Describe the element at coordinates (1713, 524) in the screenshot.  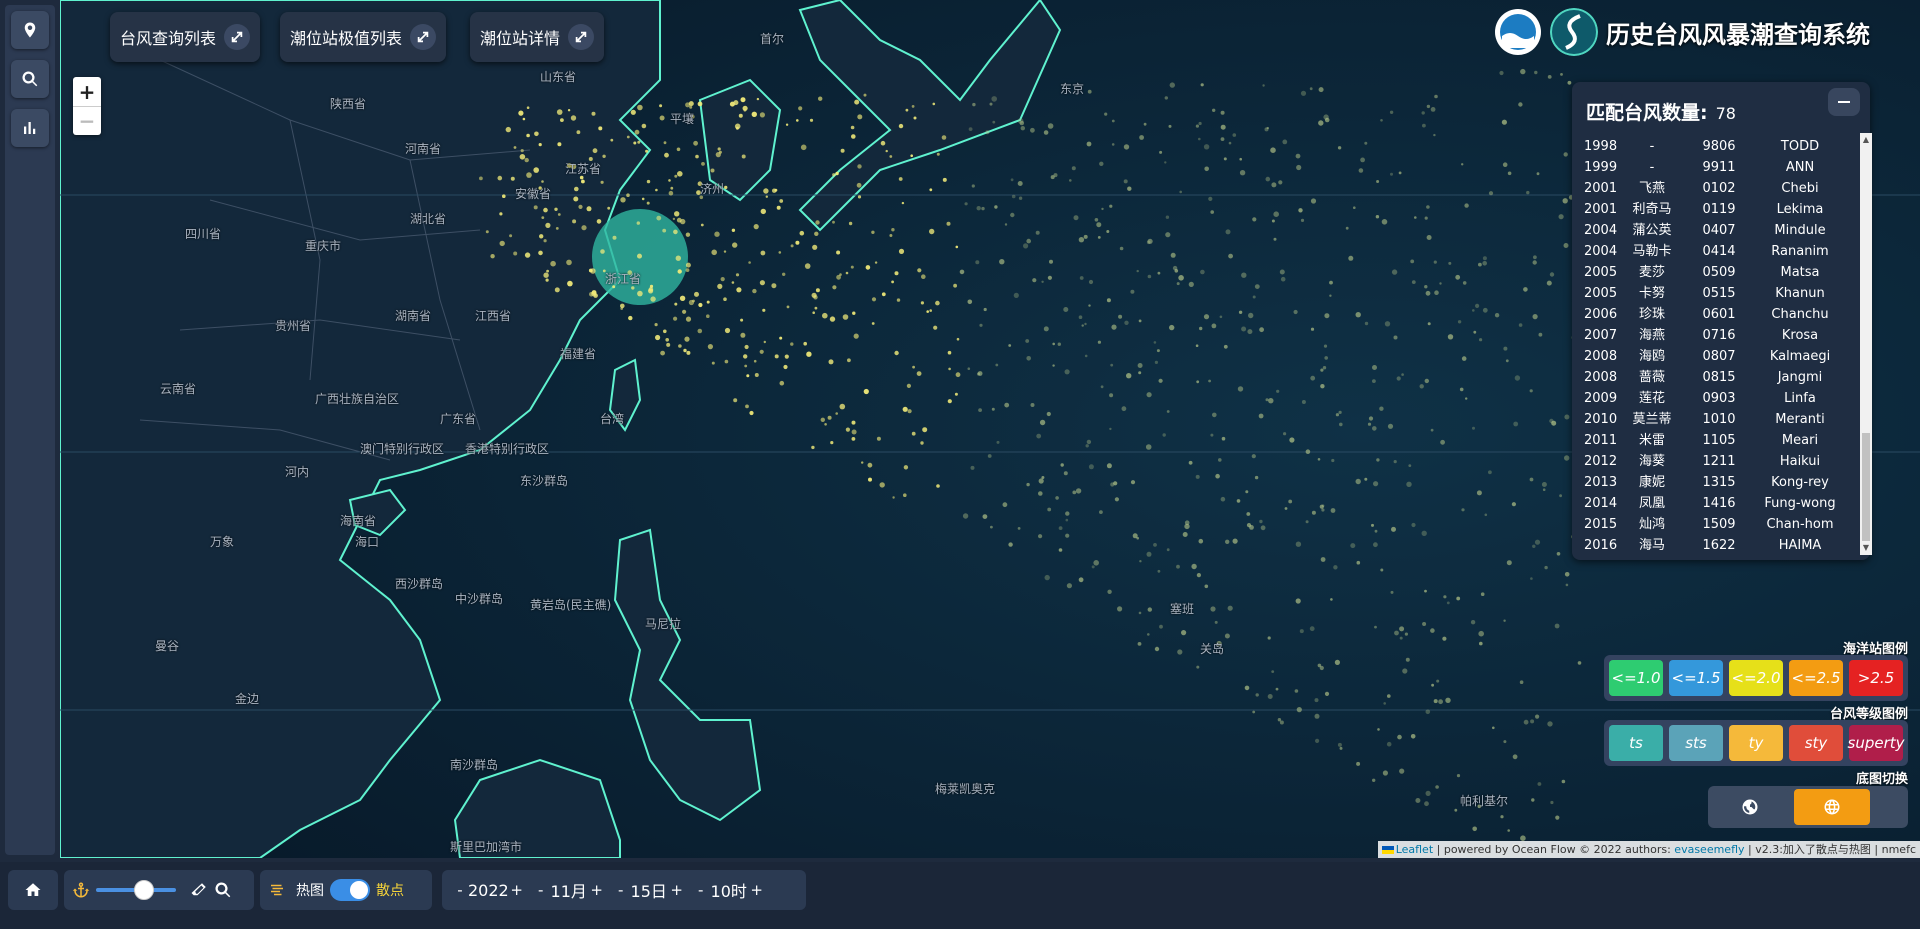
I see `typhoon-row: 2015 灿鸿 1509 Chan-hom` at that location.